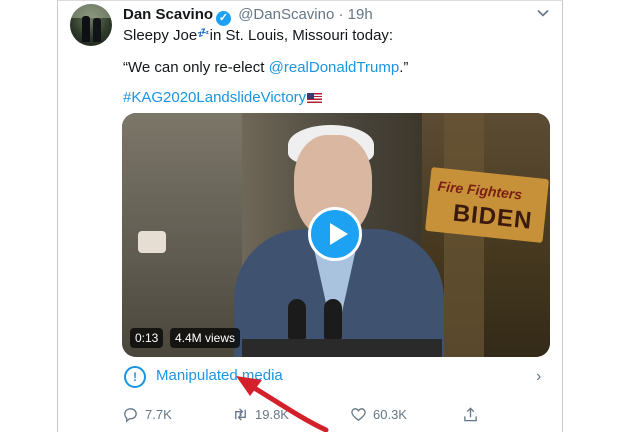 The image size is (620, 432). Describe the element at coordinates (390, 414) in the screenshot. I see `like-count: 60.3K` at that location.